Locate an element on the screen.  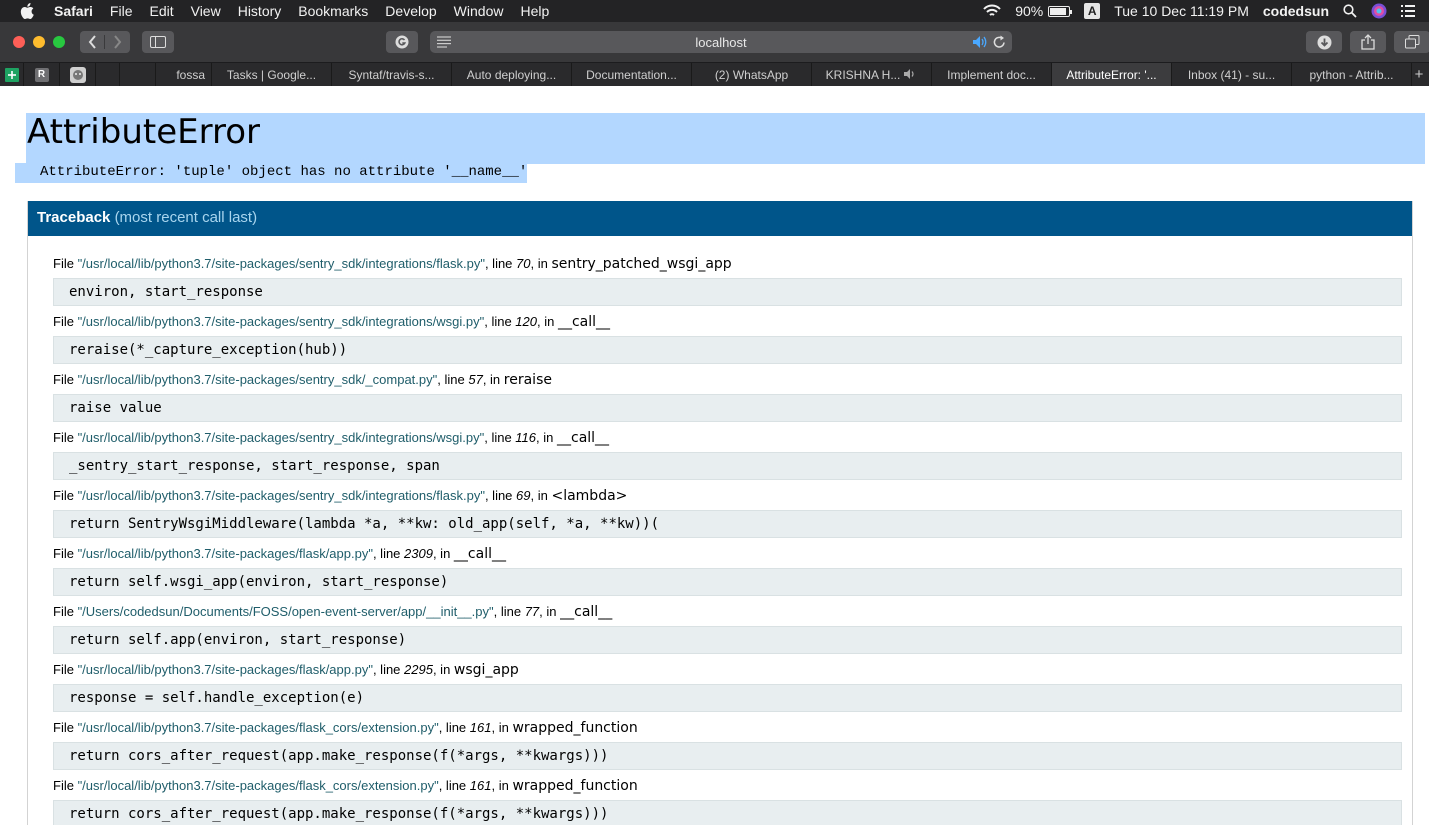
clock: Tue 10 Dec 11:19 PM is located at coordinates (1181, 11).